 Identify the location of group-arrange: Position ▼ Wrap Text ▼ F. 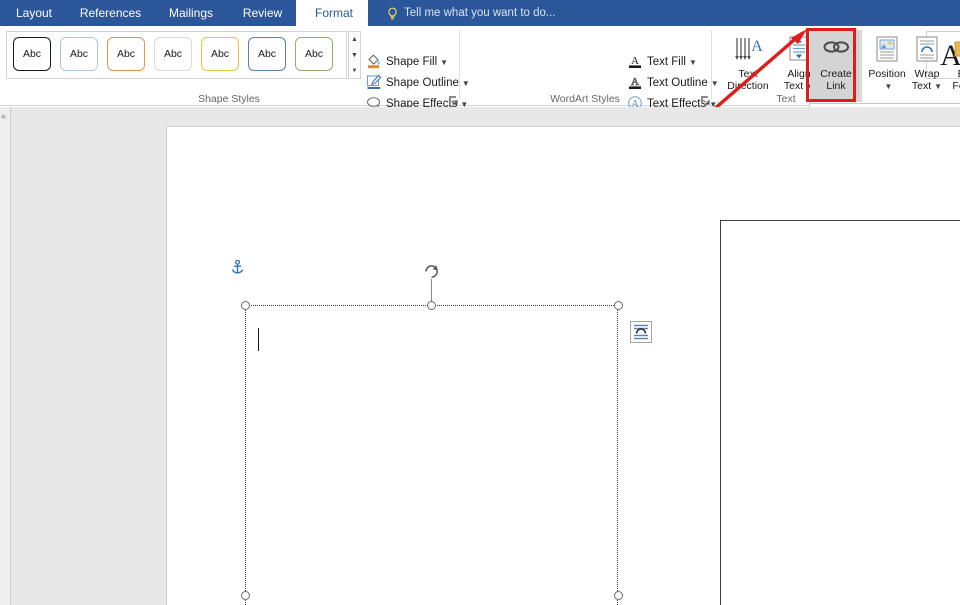
(910, 66).